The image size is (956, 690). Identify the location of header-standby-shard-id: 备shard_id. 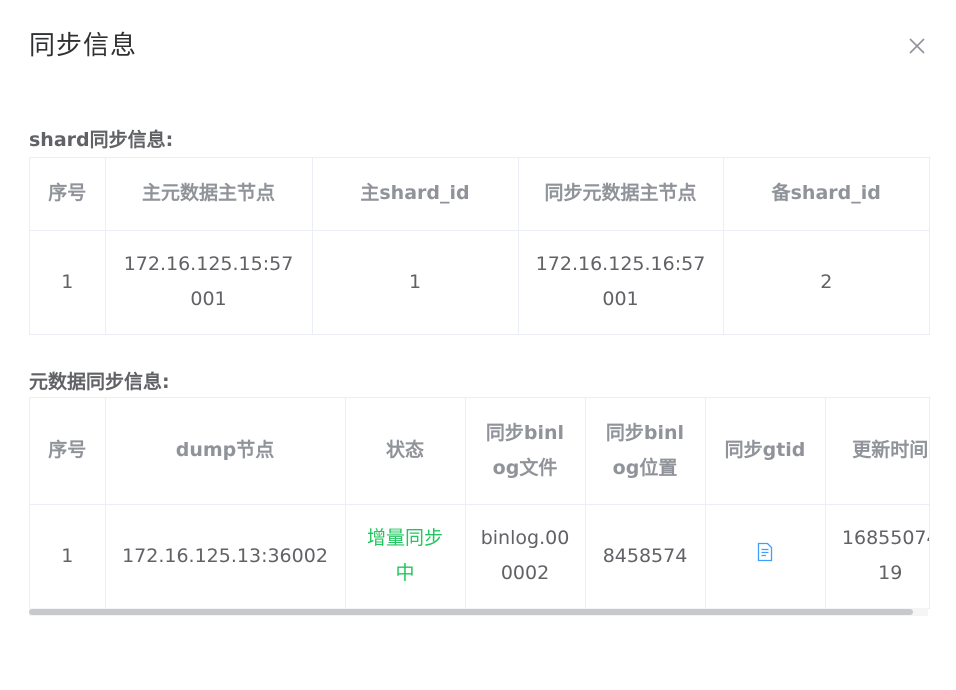
(826, 194).